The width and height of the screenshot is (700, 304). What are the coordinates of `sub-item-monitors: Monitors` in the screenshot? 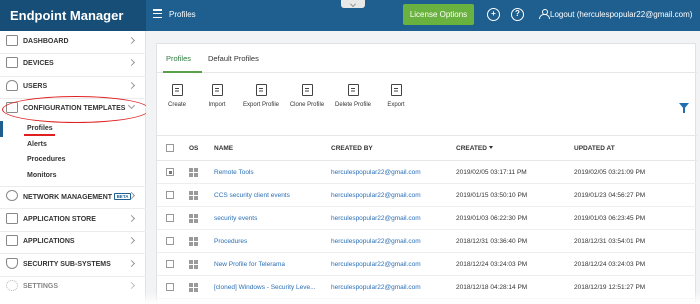 It's located at (42, 175).